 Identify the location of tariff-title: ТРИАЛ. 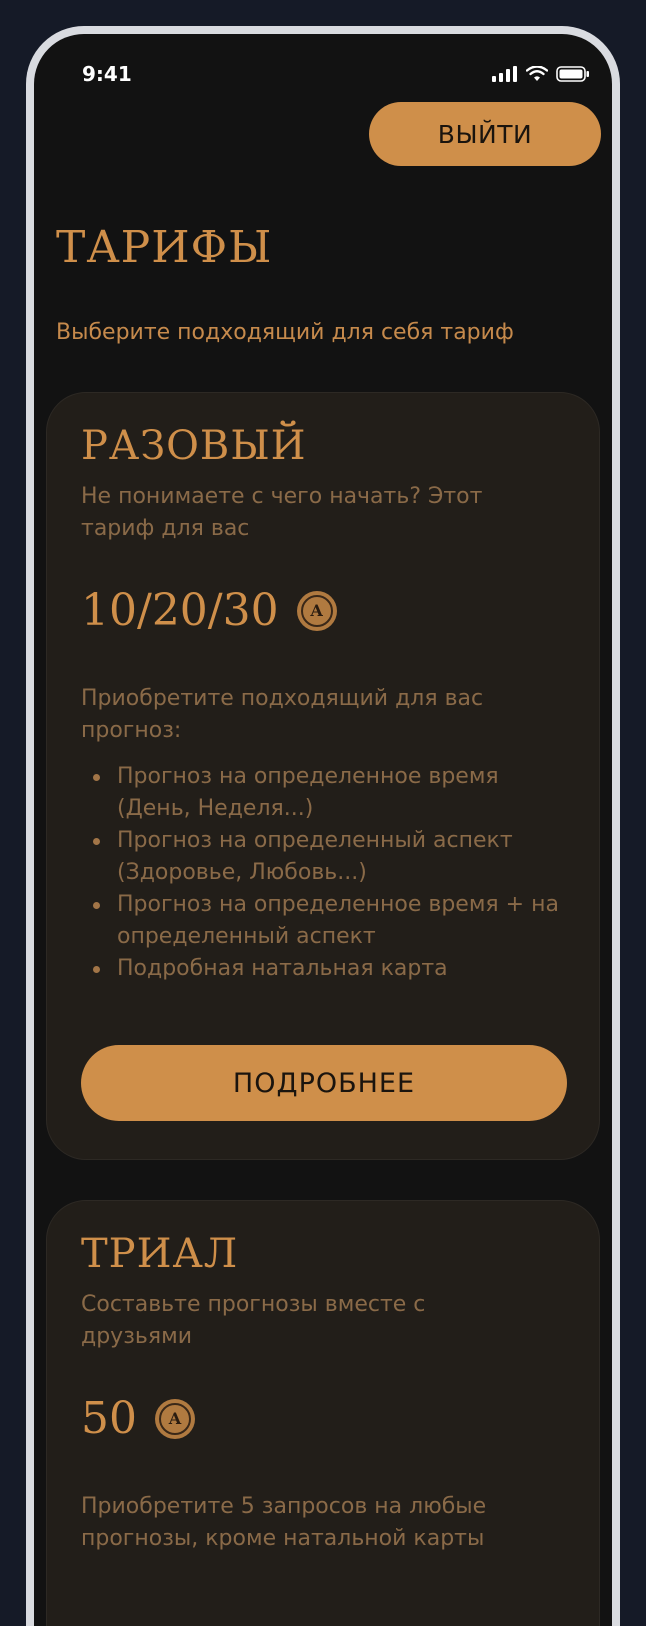
(160, 1254).